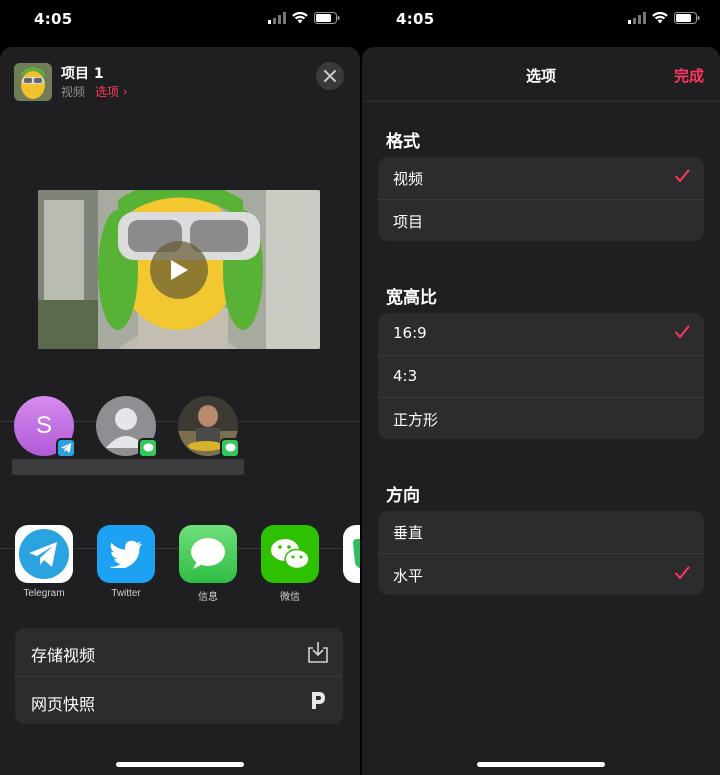  I want to click on app-label: Ev, so click(351, 593).